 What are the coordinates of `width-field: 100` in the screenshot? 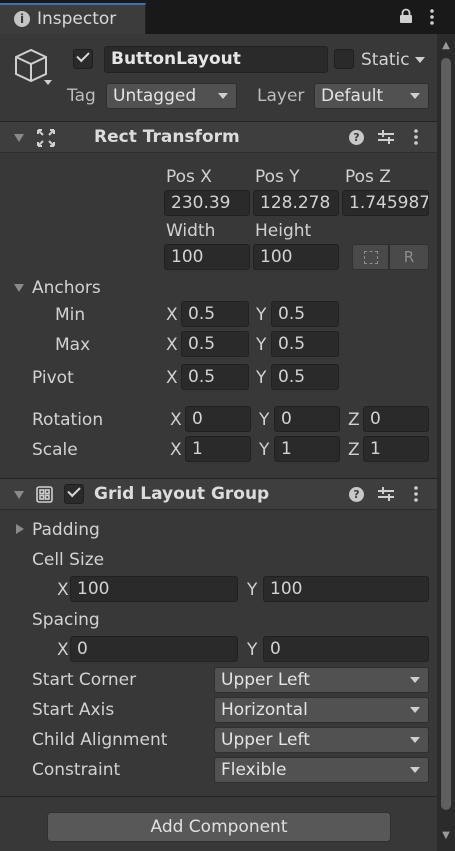 It's located at (207, 257).